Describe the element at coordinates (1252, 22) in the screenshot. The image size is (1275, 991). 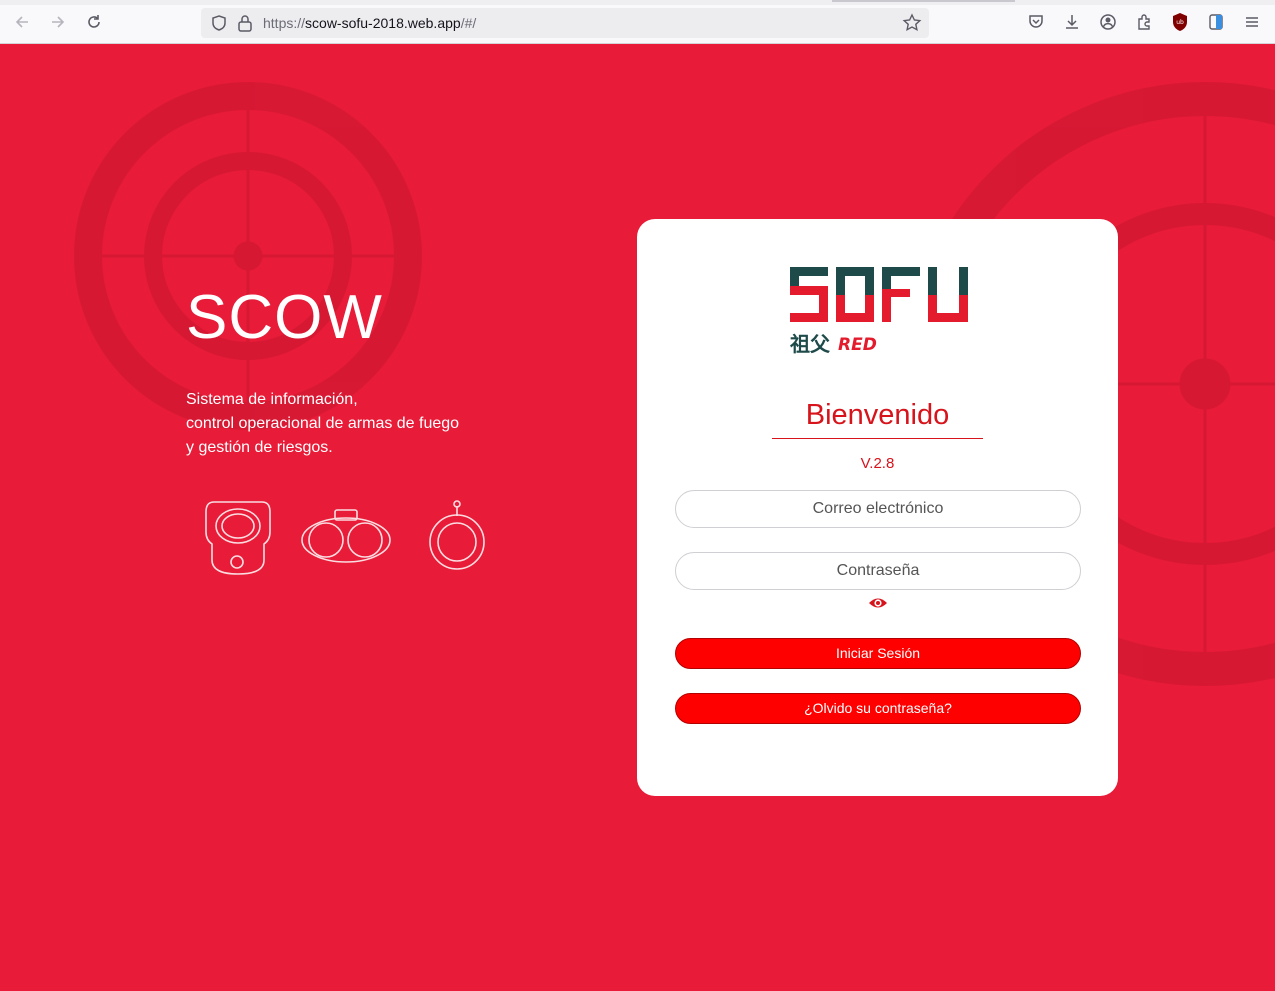
I see `menu-icon` at that location.